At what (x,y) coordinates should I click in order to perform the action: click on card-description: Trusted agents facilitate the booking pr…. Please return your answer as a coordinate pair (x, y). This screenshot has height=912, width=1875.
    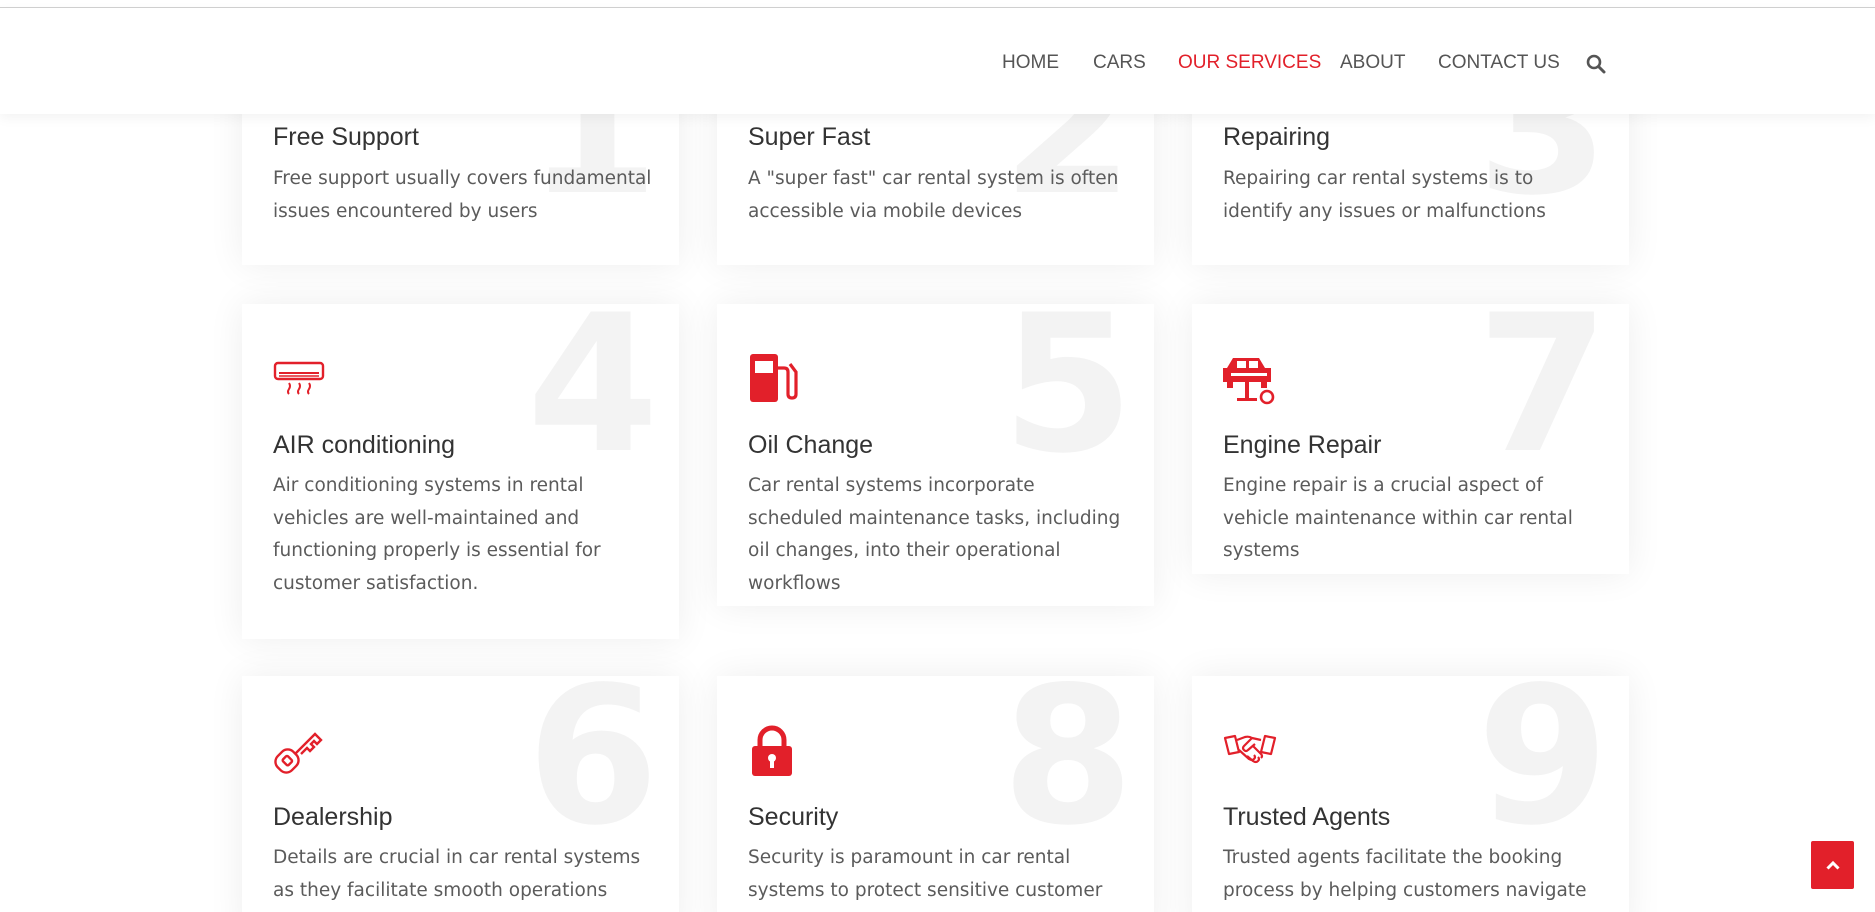
    Looking at the image, I should click on (1405, 874).